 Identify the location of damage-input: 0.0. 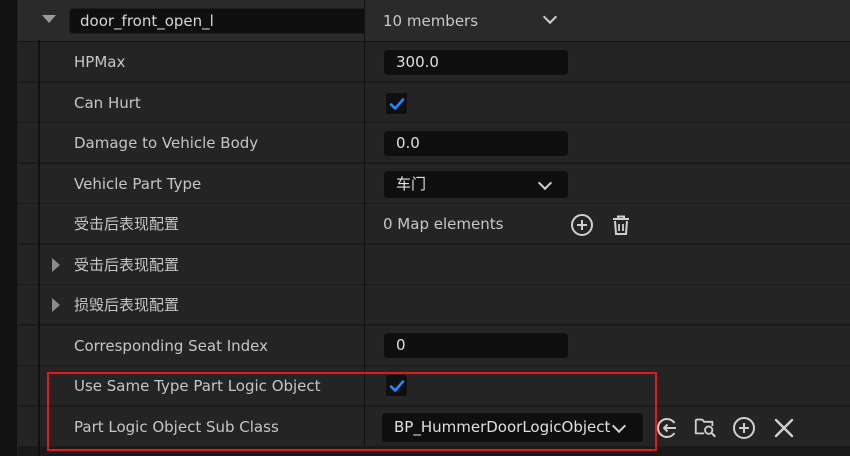
(476, 143).